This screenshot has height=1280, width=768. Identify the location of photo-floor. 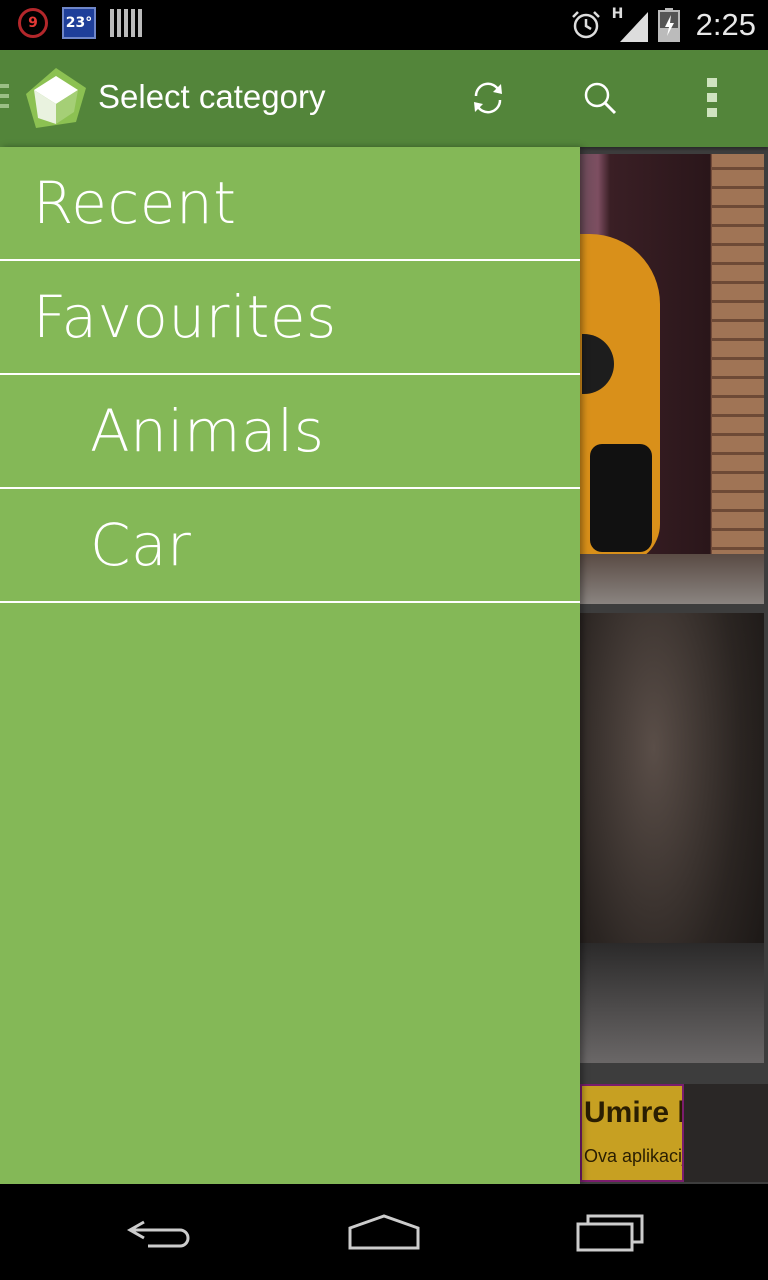
(672, 579).